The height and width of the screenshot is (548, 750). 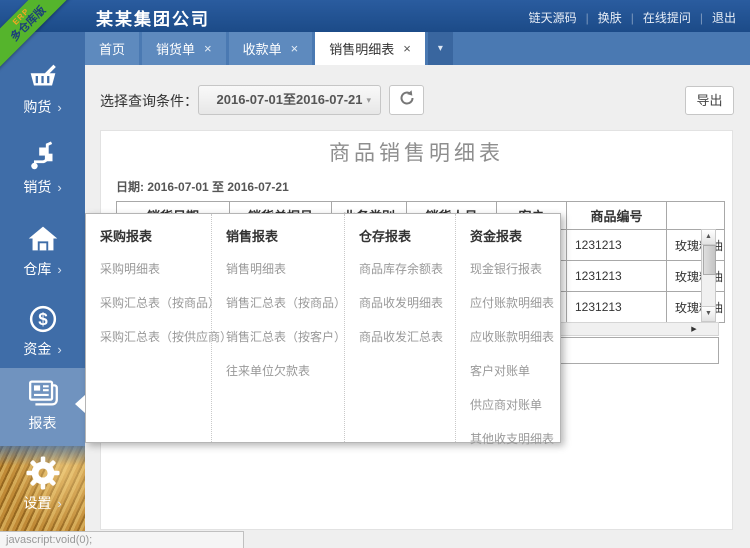 What do you see at coordinates (155, 268) in the screenshot?
I see `menu-item: 采购明细表` at bounding box center [155, 268].